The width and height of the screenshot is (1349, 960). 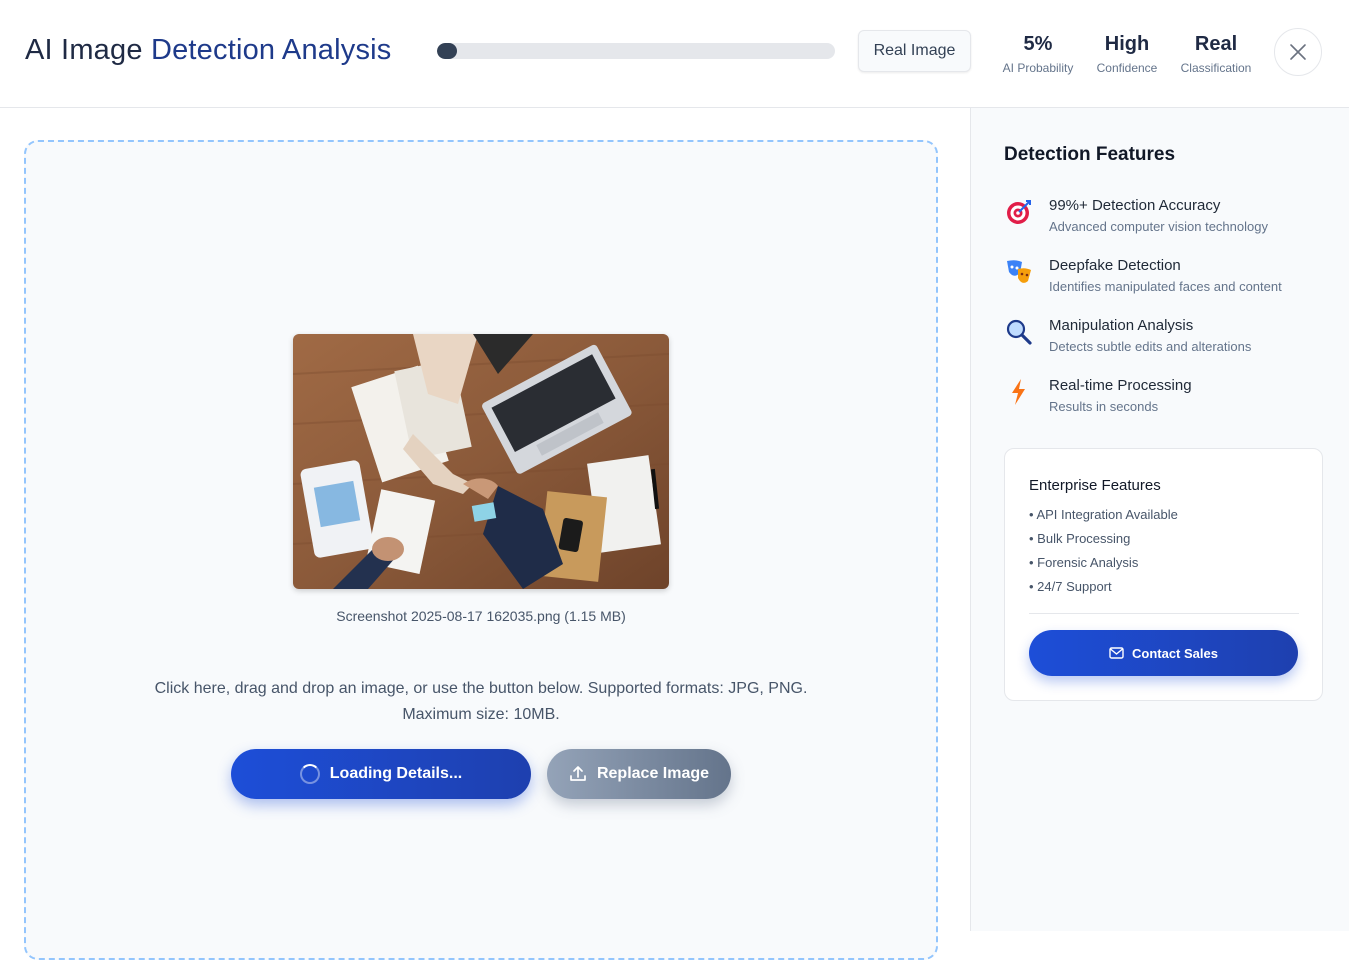 I want to click on stat-label: Classification, so click(x=1216, y=68).